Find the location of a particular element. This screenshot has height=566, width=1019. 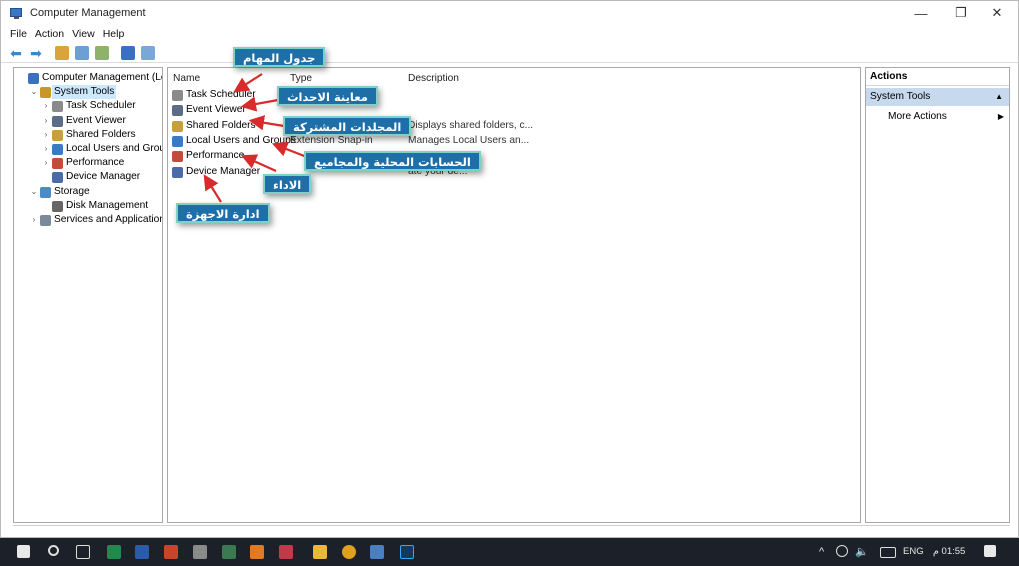

tree-node-label: Local Users and Groups is located at coordinates (114, 148).